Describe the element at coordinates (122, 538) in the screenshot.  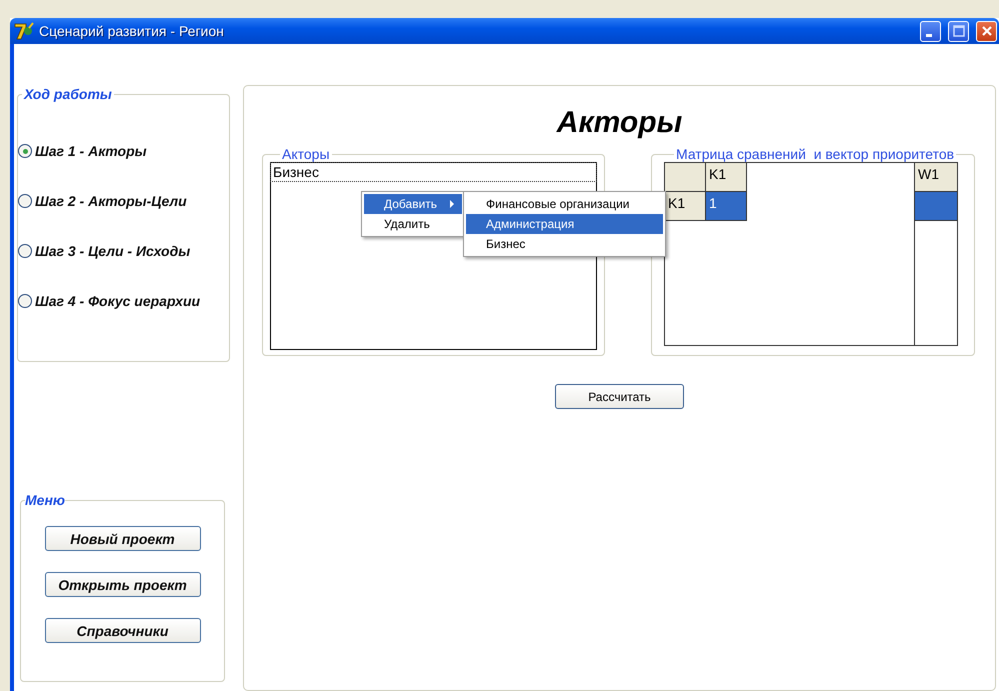
I see `menu-button: Новый проект` at that location.